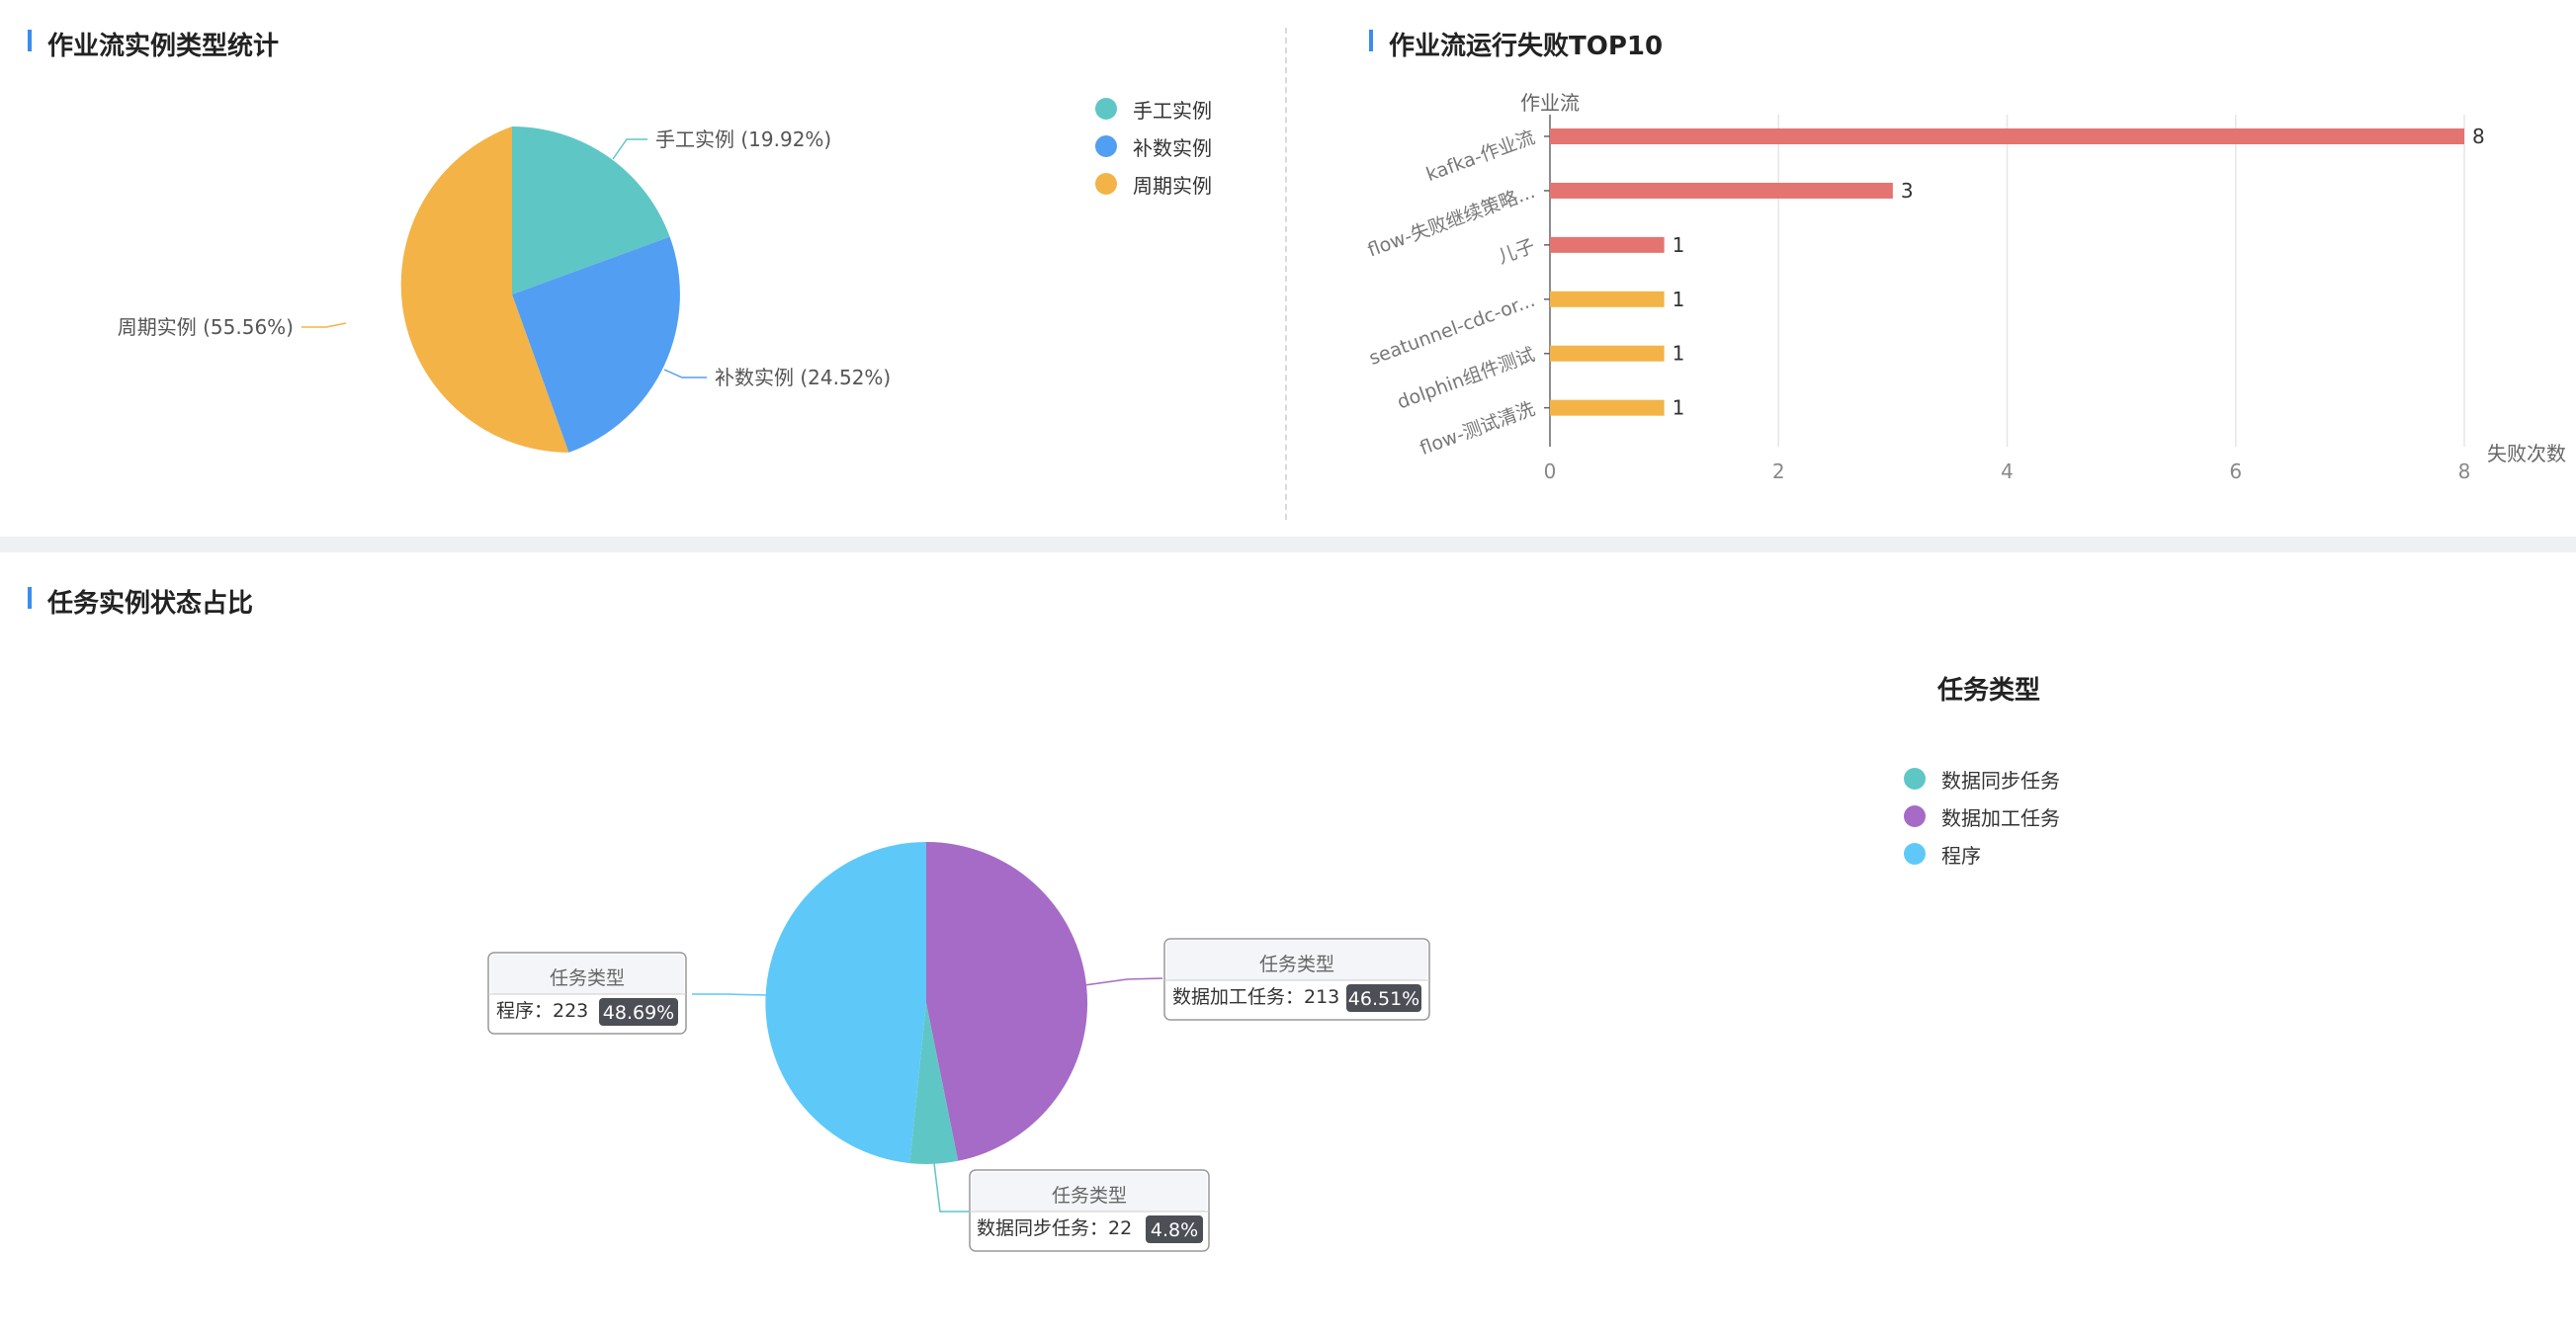 The height and width of the screenshot is (1340, 2576). Describe the element at coordinates (542, 1011) in the screenshot. I see `tooltip-text: 程序：223` at that location.